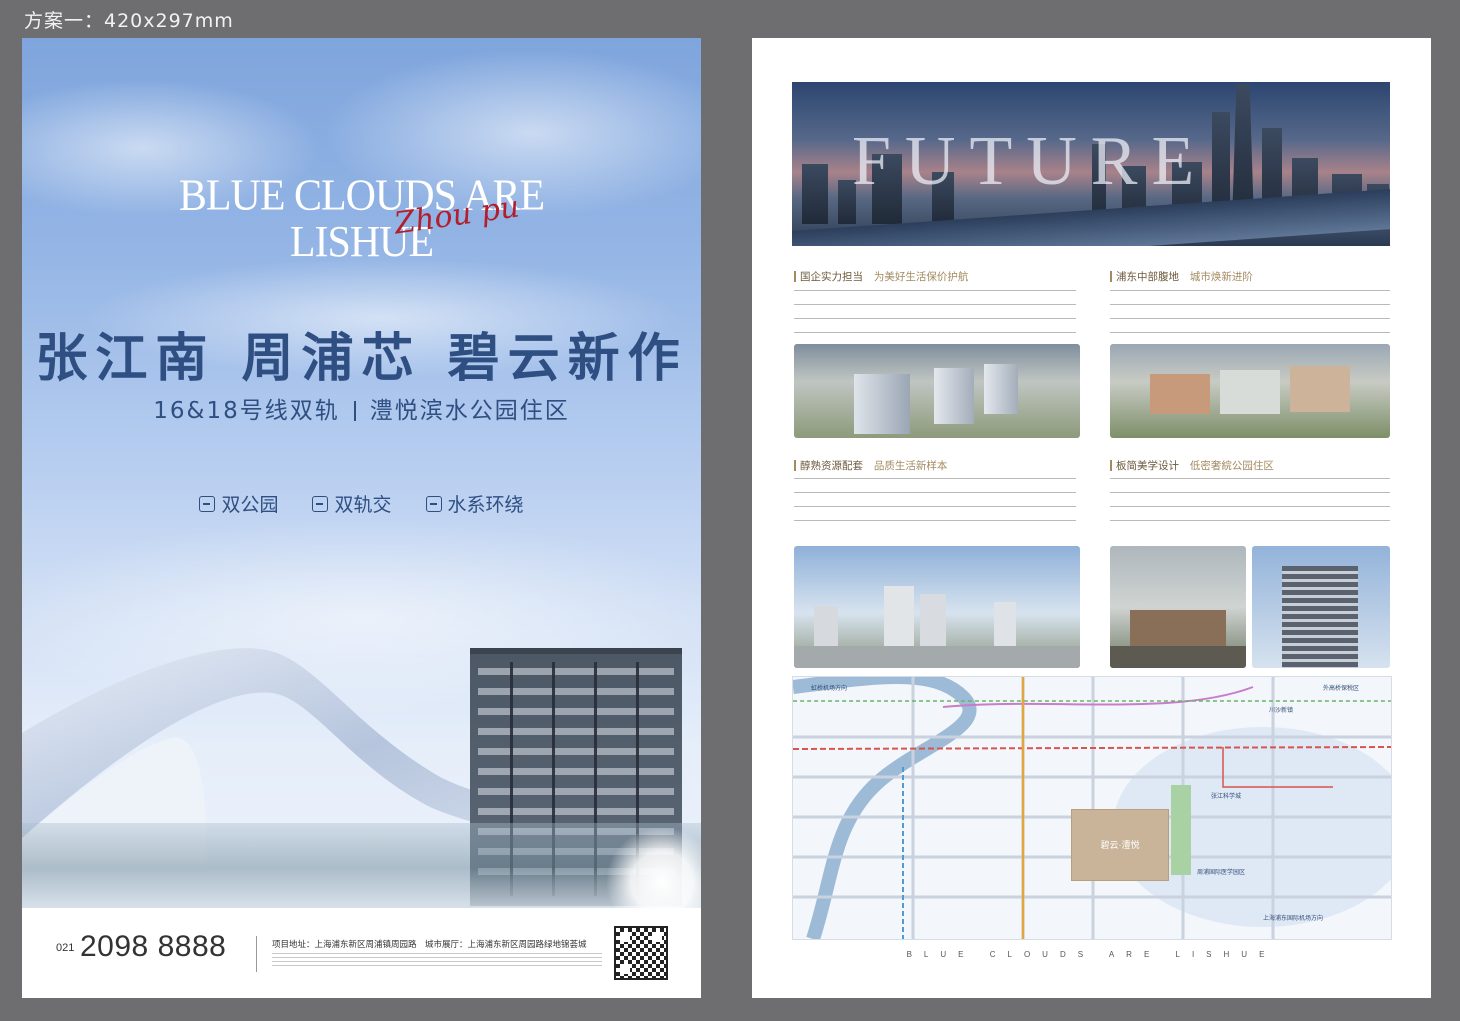 The image size is (1460, 1021). I want to click on section-3-text, so click(935, 506).